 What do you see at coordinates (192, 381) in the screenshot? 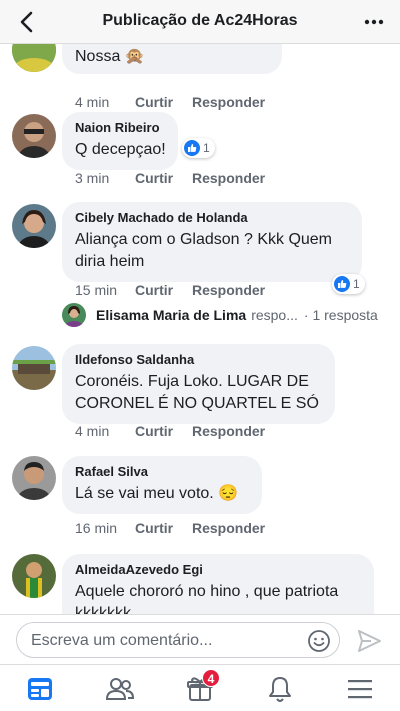
I see `comment-text-line: Coronéis. Fuja Loko. LUGAR DE` at bounding box center [192, 381].